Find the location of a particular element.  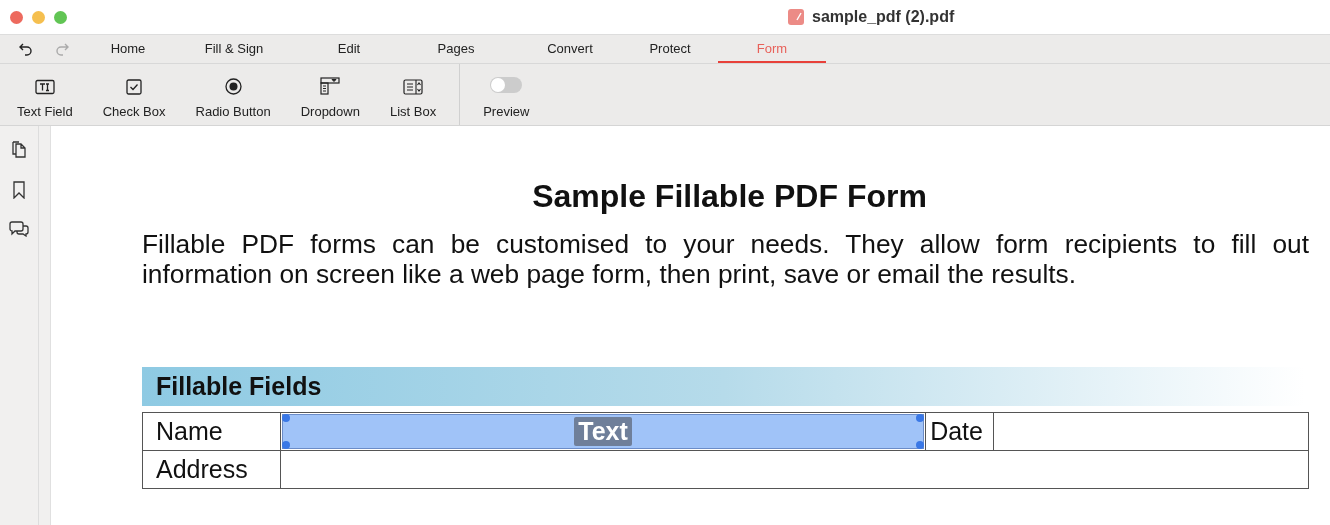

pages-icon is located at coordinates (19, 150).